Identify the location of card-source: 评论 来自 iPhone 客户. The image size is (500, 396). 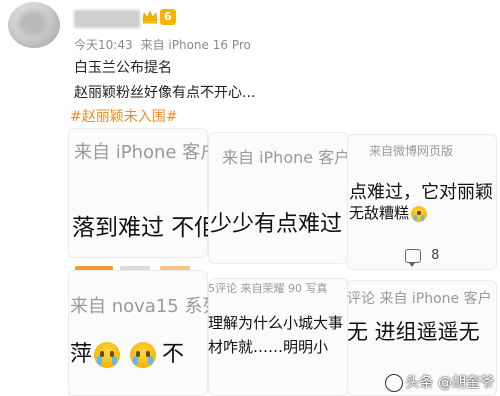
(419, 299).